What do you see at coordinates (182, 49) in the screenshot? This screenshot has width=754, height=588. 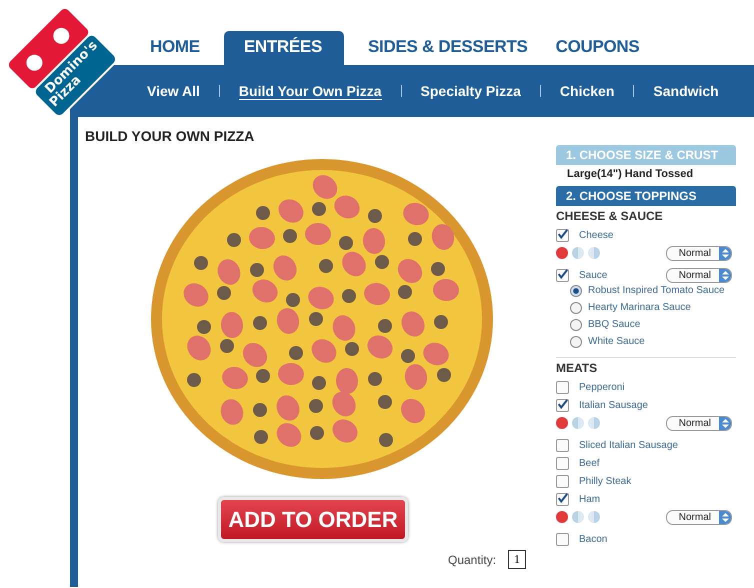 I see `nav-tab: HOME` at bounding box center [182, 49].